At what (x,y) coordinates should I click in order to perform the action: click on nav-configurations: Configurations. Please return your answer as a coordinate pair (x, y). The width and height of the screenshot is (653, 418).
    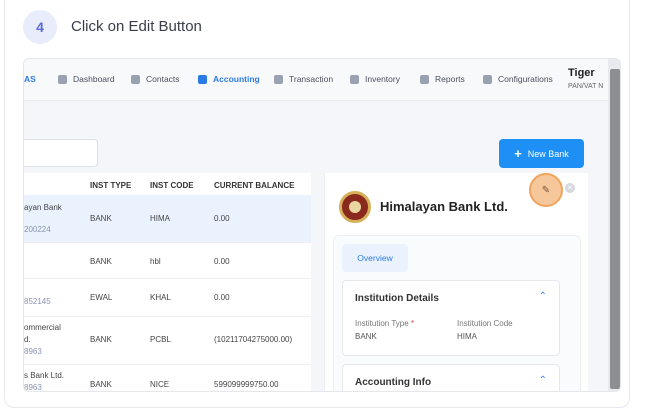
    Looking at the image, I should click on (518, 79).